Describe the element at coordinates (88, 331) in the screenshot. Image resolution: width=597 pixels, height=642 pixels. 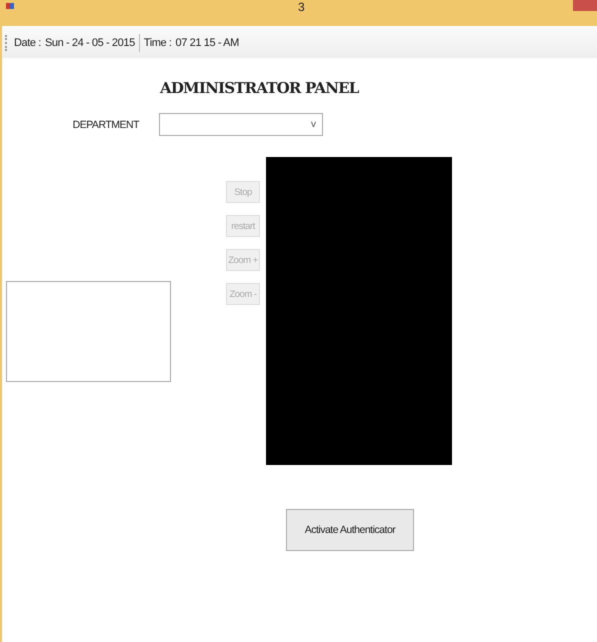
I see `text-box` at that location.